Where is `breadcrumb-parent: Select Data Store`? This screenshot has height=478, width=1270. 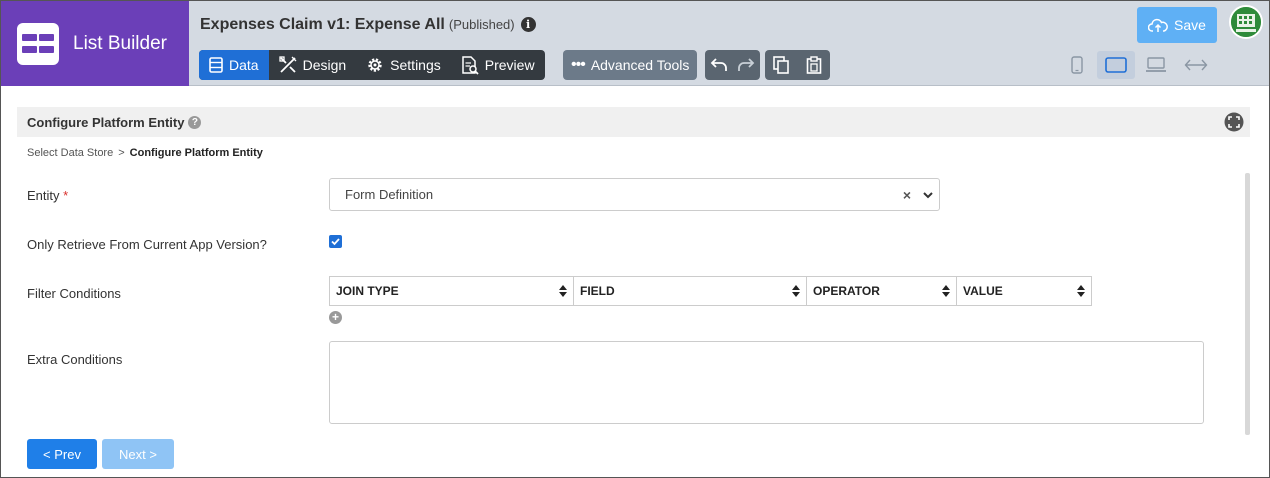 breadcrumb-parent: Select Data Store is located at coordinates (70, 153).